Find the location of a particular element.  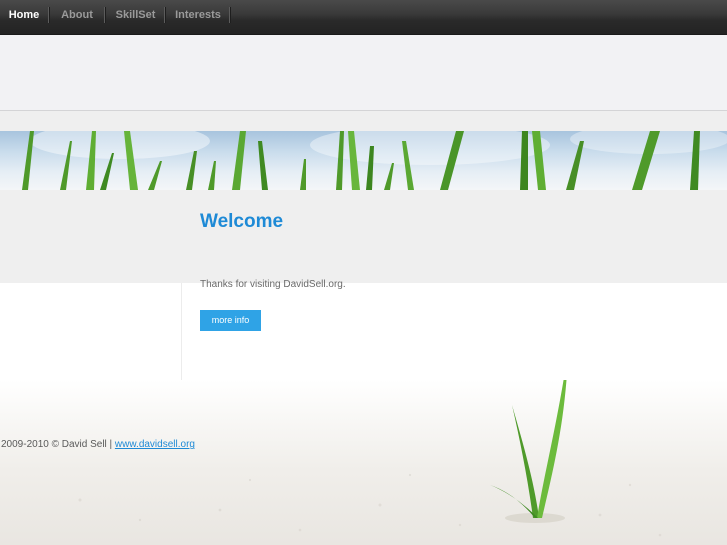

header-spacer is located at coordinates (363, 121).